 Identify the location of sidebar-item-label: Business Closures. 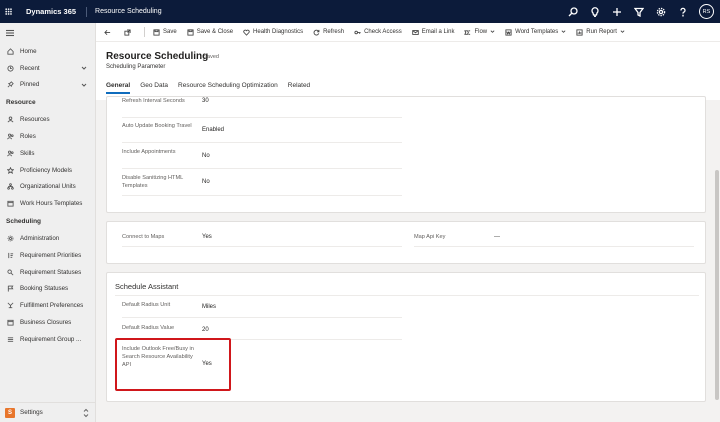
(46, 323).